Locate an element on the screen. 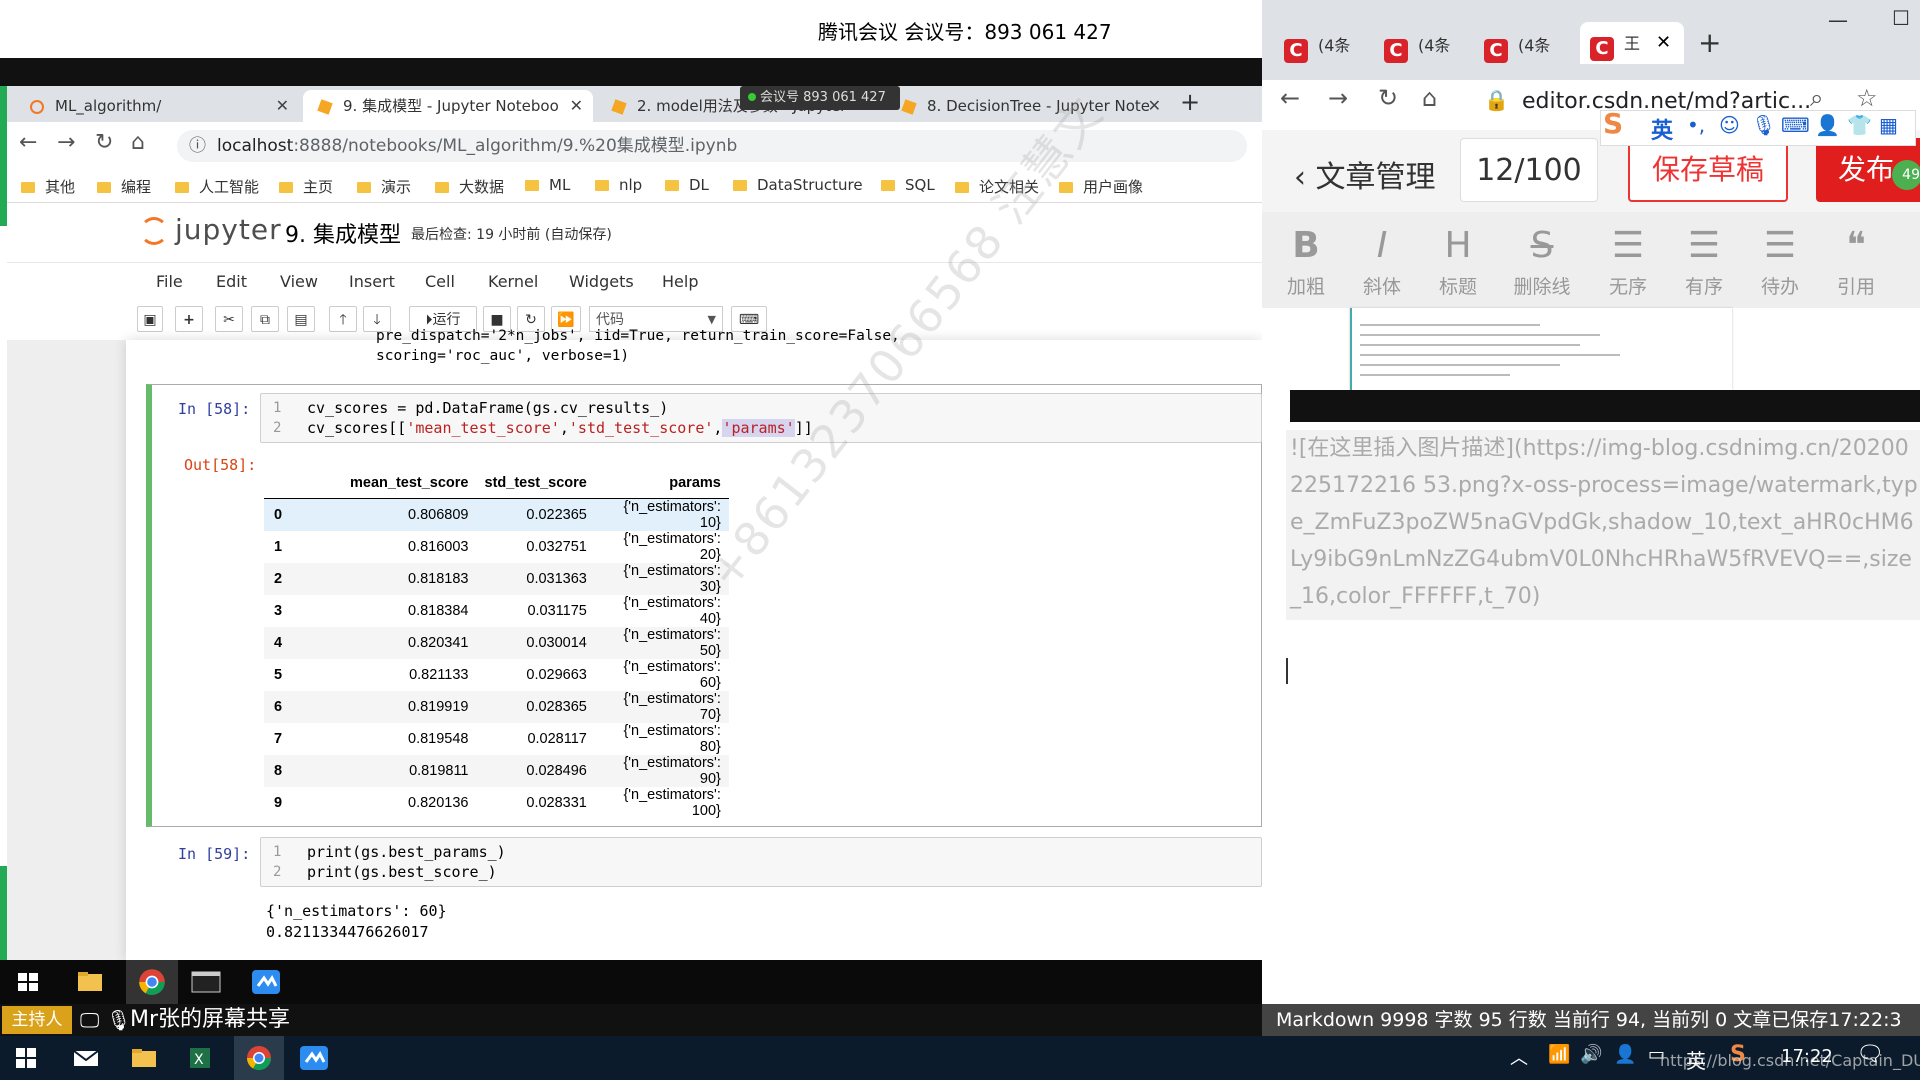 Image resolution: width=1920 pixels, height=1080 pixels. menu-insert: Insert is located at coordinates (372, 281).